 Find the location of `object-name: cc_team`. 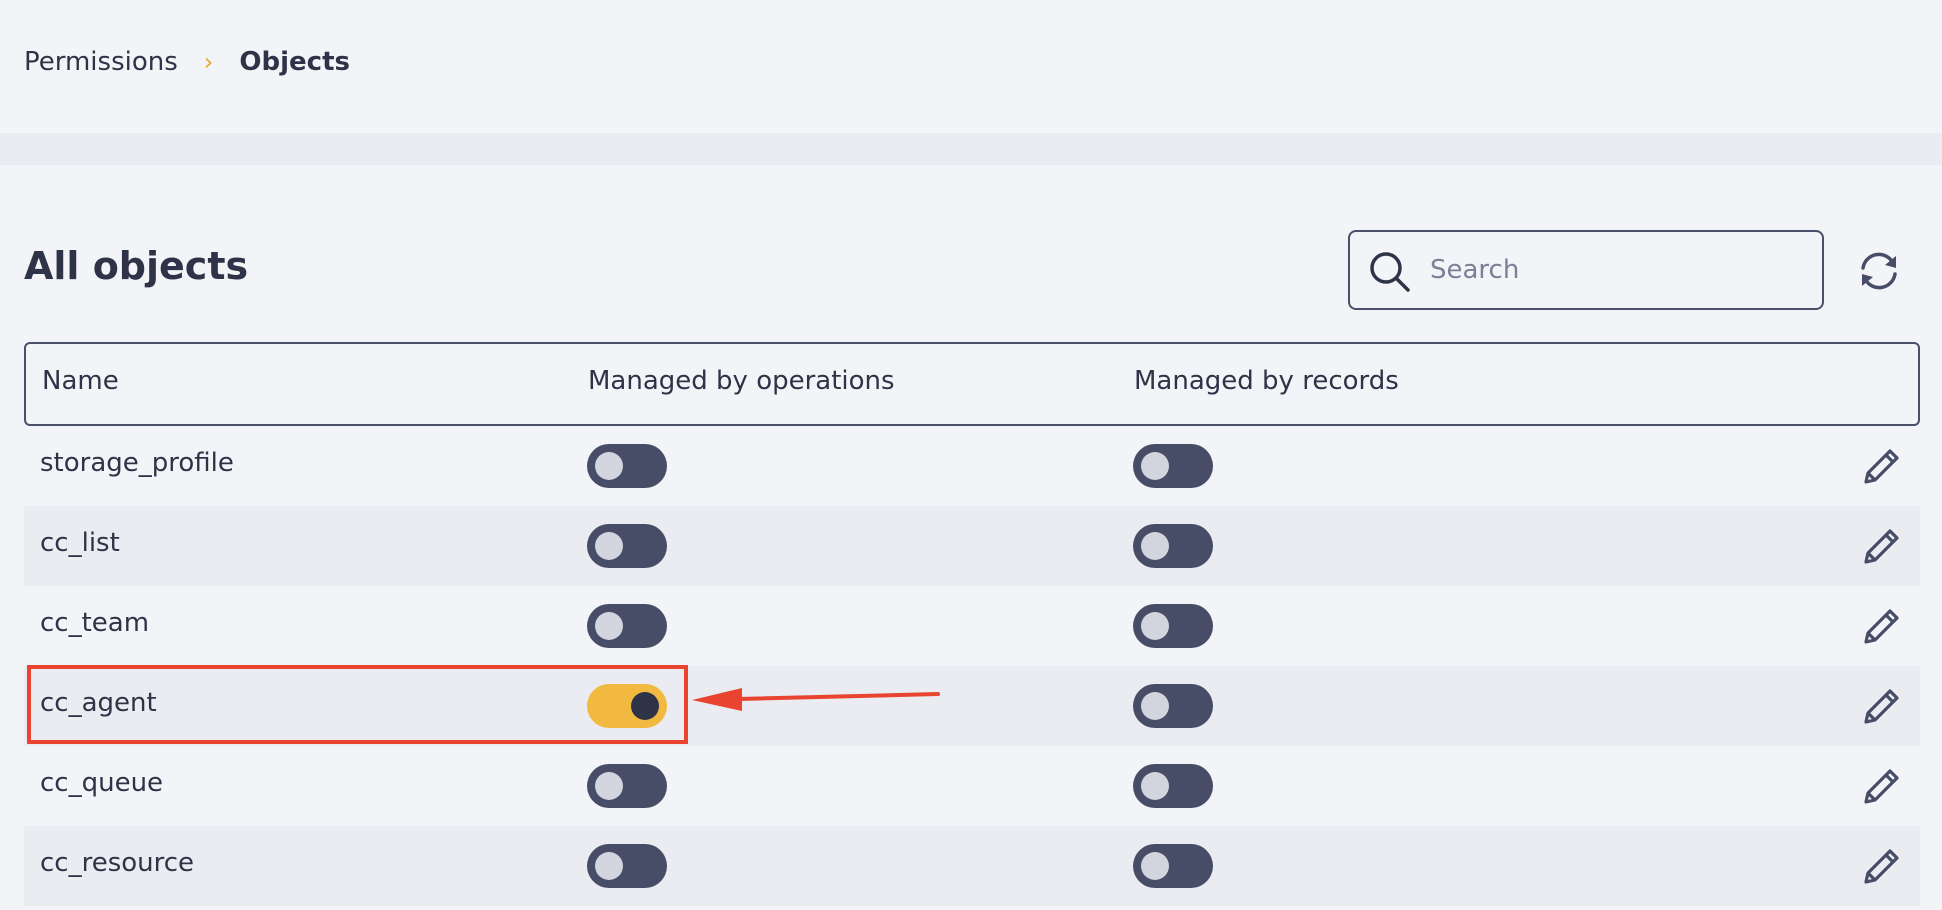

object-name: cc_team is located at coordinates (95, 623).